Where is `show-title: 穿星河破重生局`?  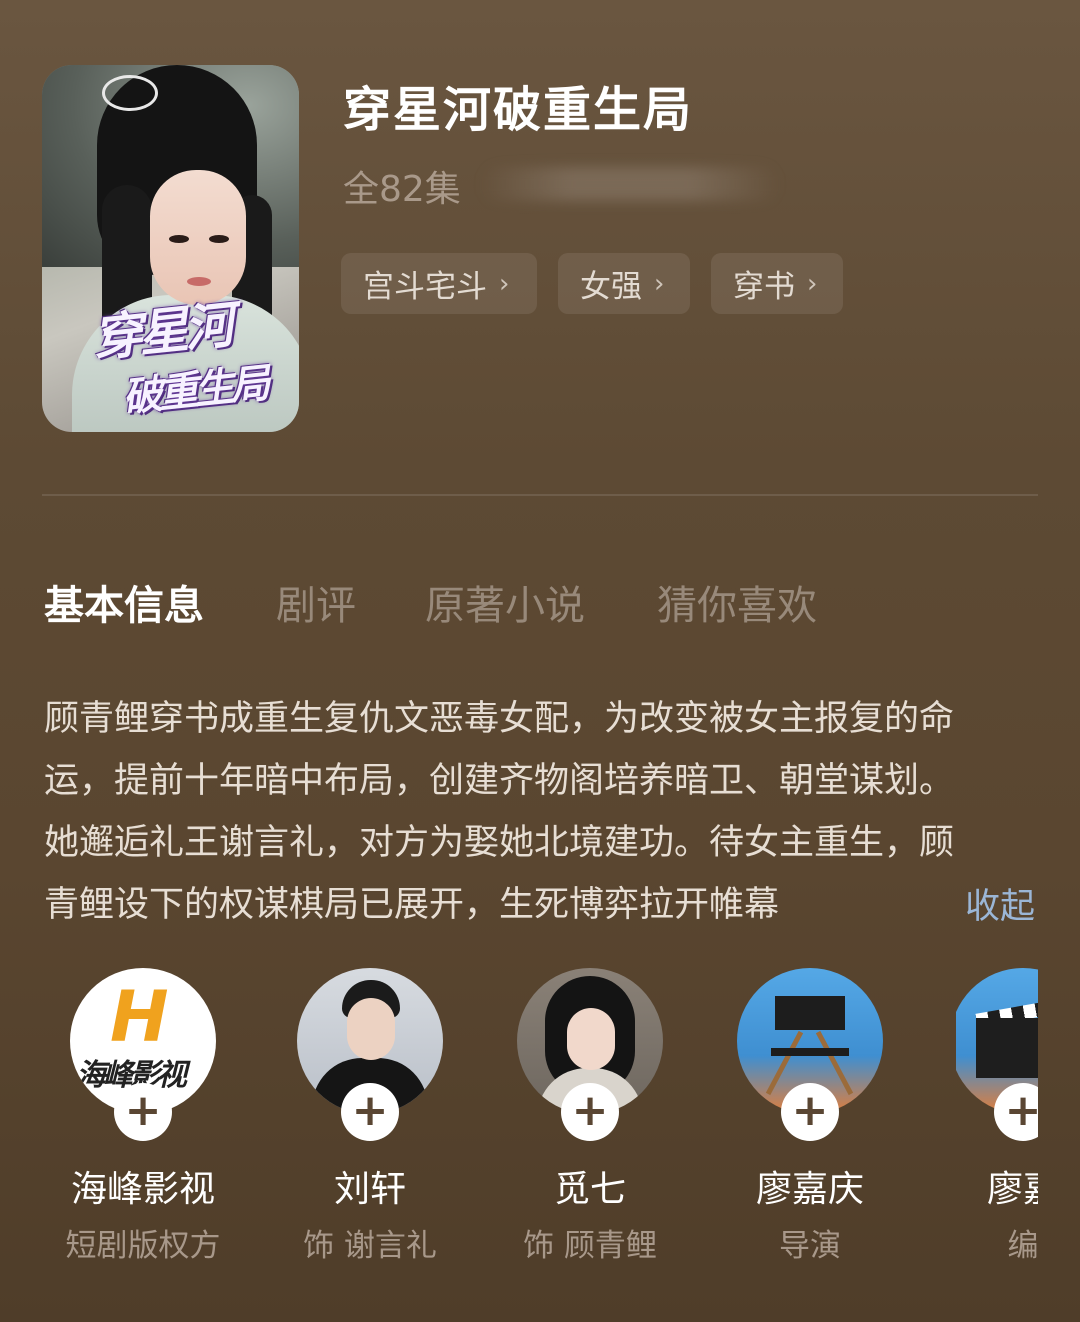 show-title: 穿星河破重生局 is located at coordinates (518, 110).